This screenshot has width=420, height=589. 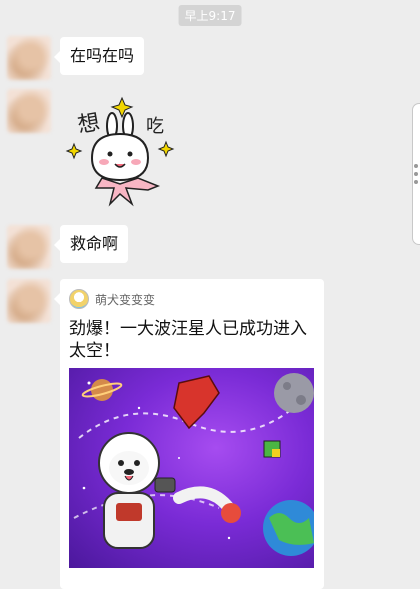 What do you see at coordinates (188, 340) in the screenshot?
I see `article-title: 劲爆！一大波汪星人已成功进入太空！` at bounding box center [188, 340].